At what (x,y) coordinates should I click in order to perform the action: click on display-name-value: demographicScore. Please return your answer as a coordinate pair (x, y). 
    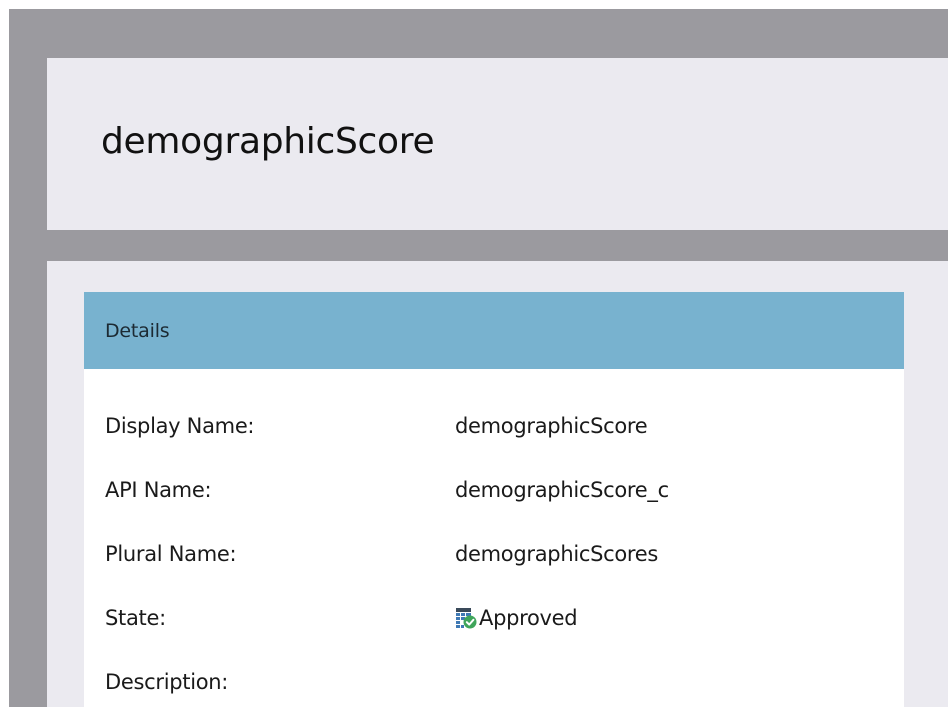
    Looking at the image, I should click on (551, 426).